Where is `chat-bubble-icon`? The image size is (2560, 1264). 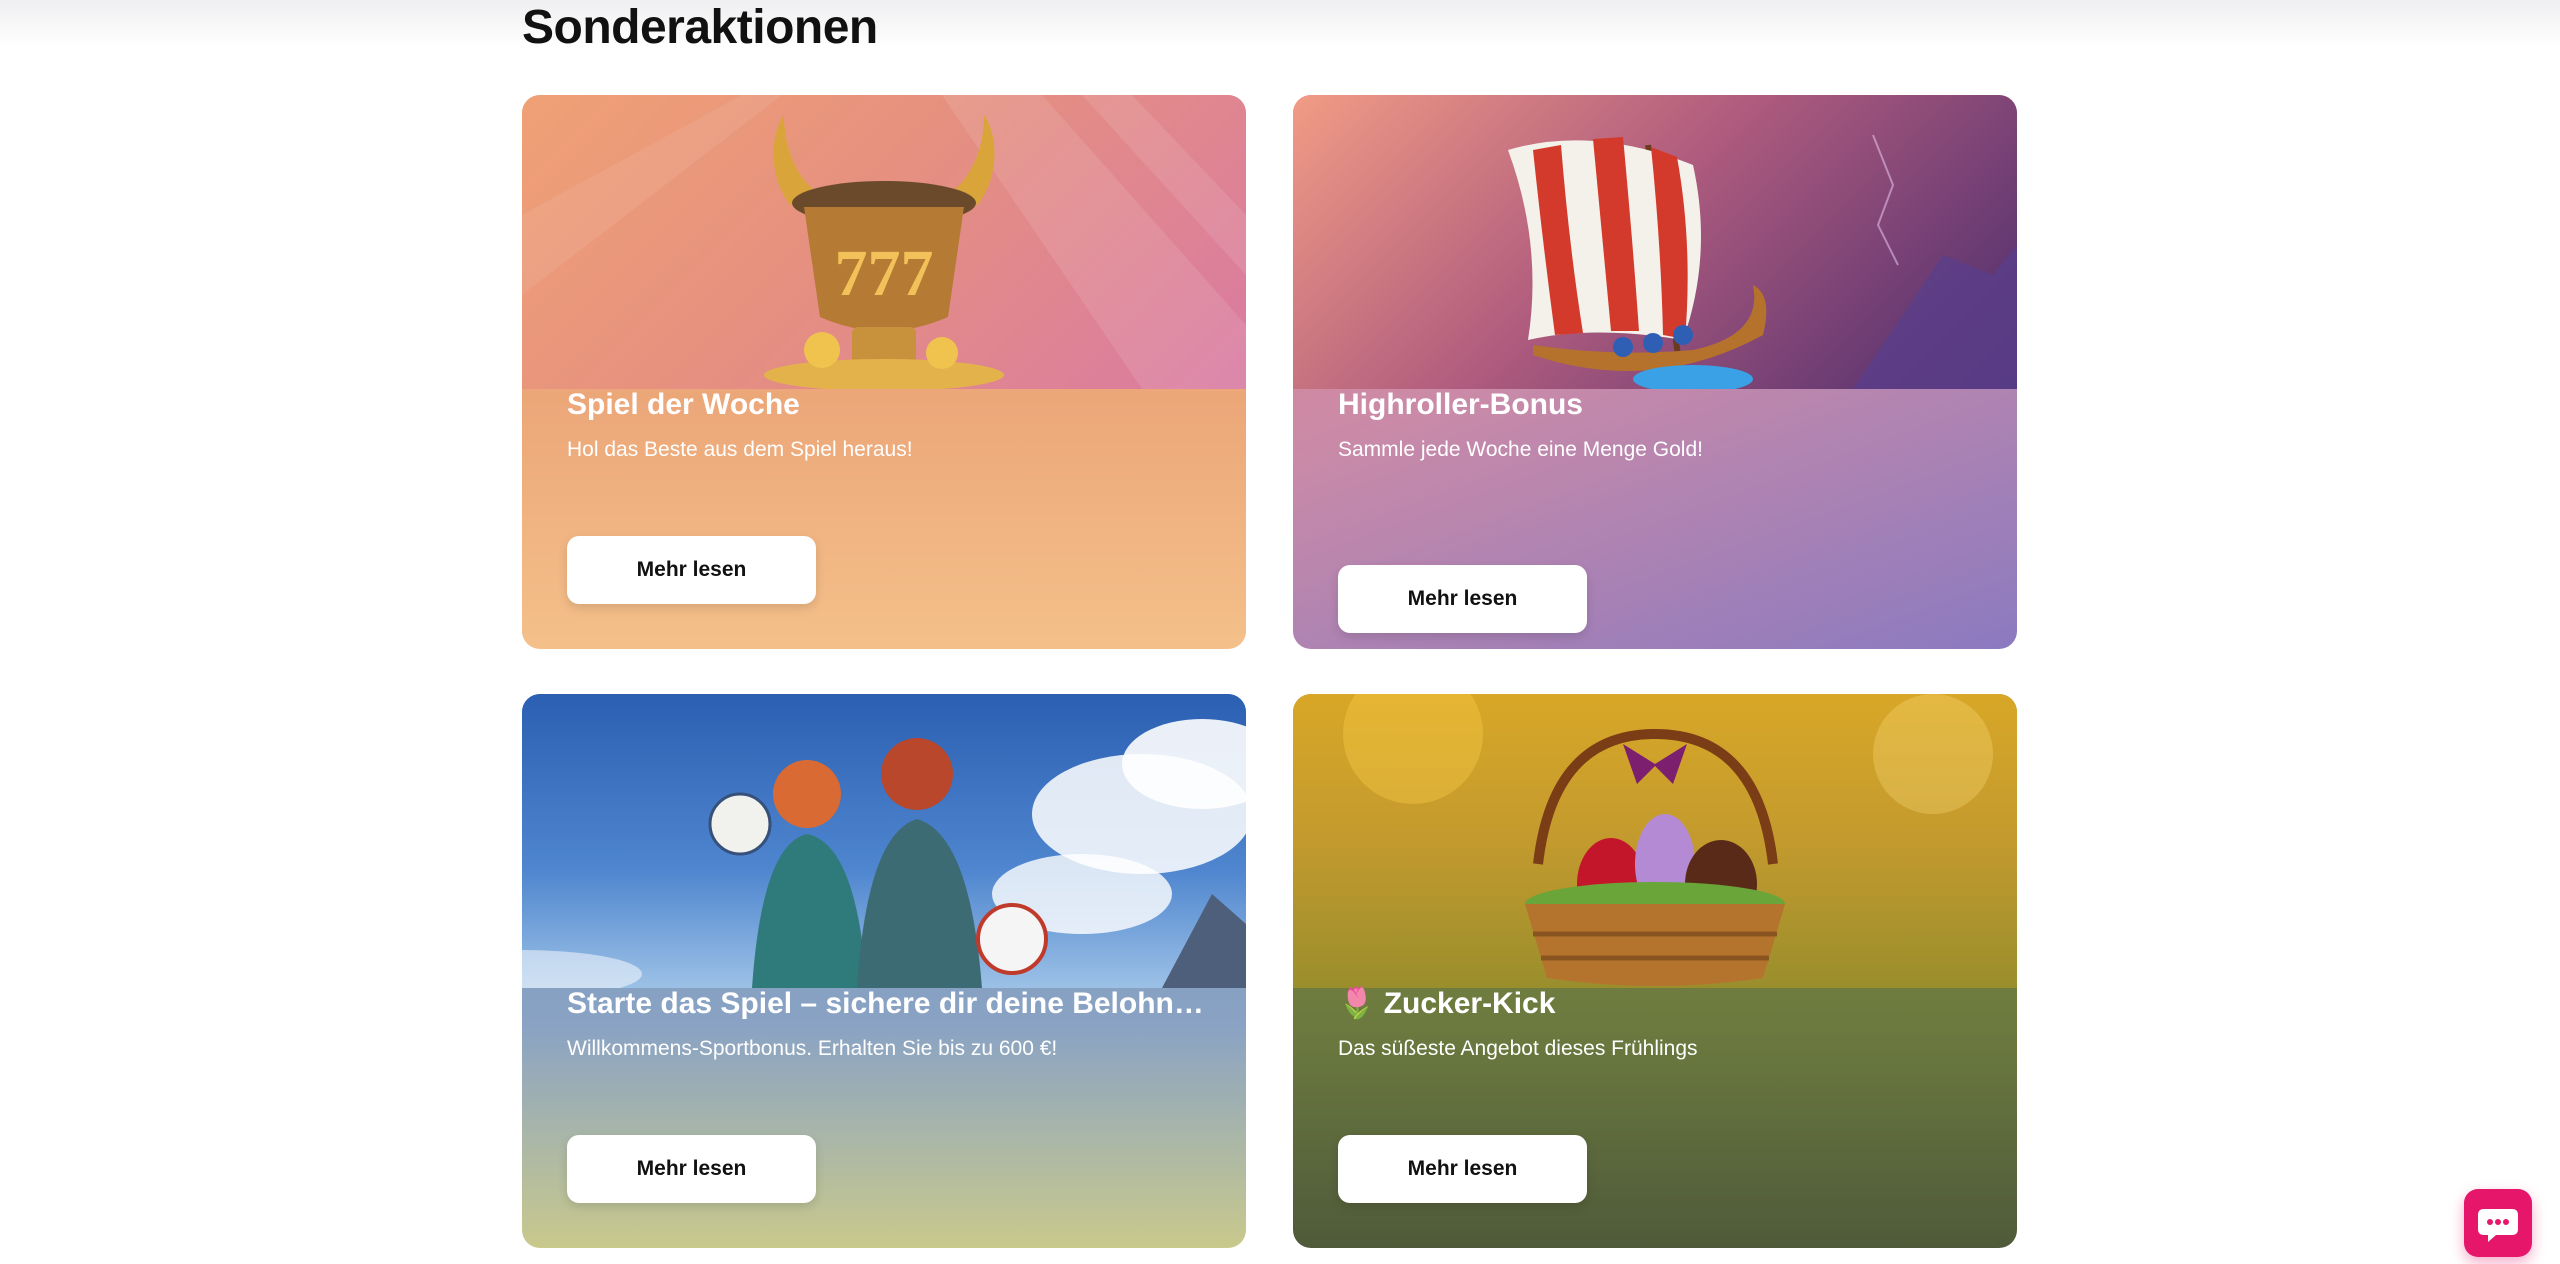 chat-bubble-icon is located at coordinates (2498, 1225).